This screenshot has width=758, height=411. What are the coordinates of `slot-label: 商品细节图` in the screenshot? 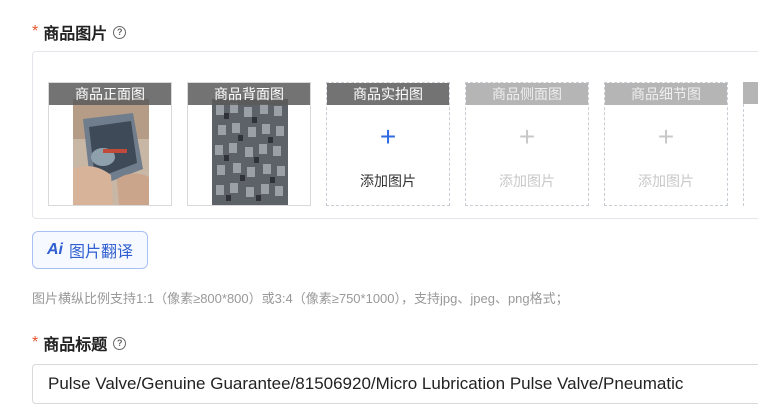 It's located at (666, 94).